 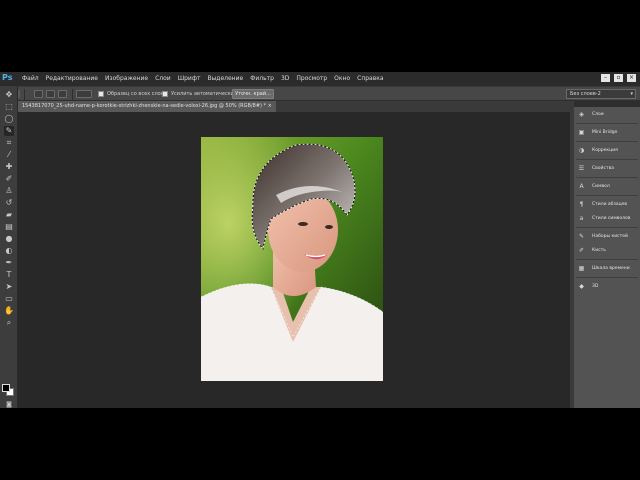 I want to click on panel-label: Кисть, so click(x=599, y=250).